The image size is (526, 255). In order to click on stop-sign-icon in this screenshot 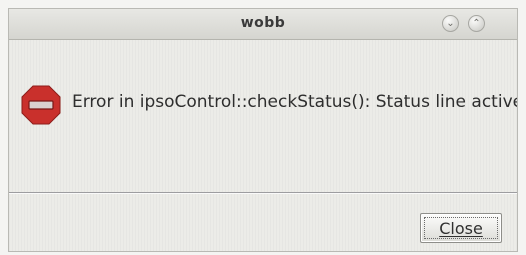, I will do `click(41, 105)`.